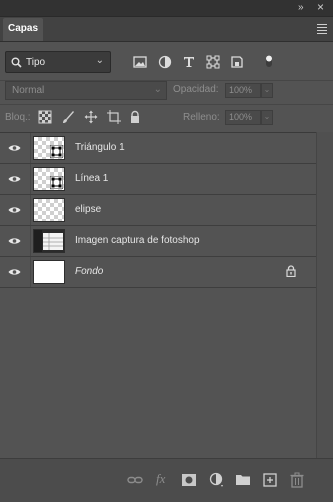 The width and height of the screenshot is (333, 502). I want to click on scrollbar, so click(324, 295).